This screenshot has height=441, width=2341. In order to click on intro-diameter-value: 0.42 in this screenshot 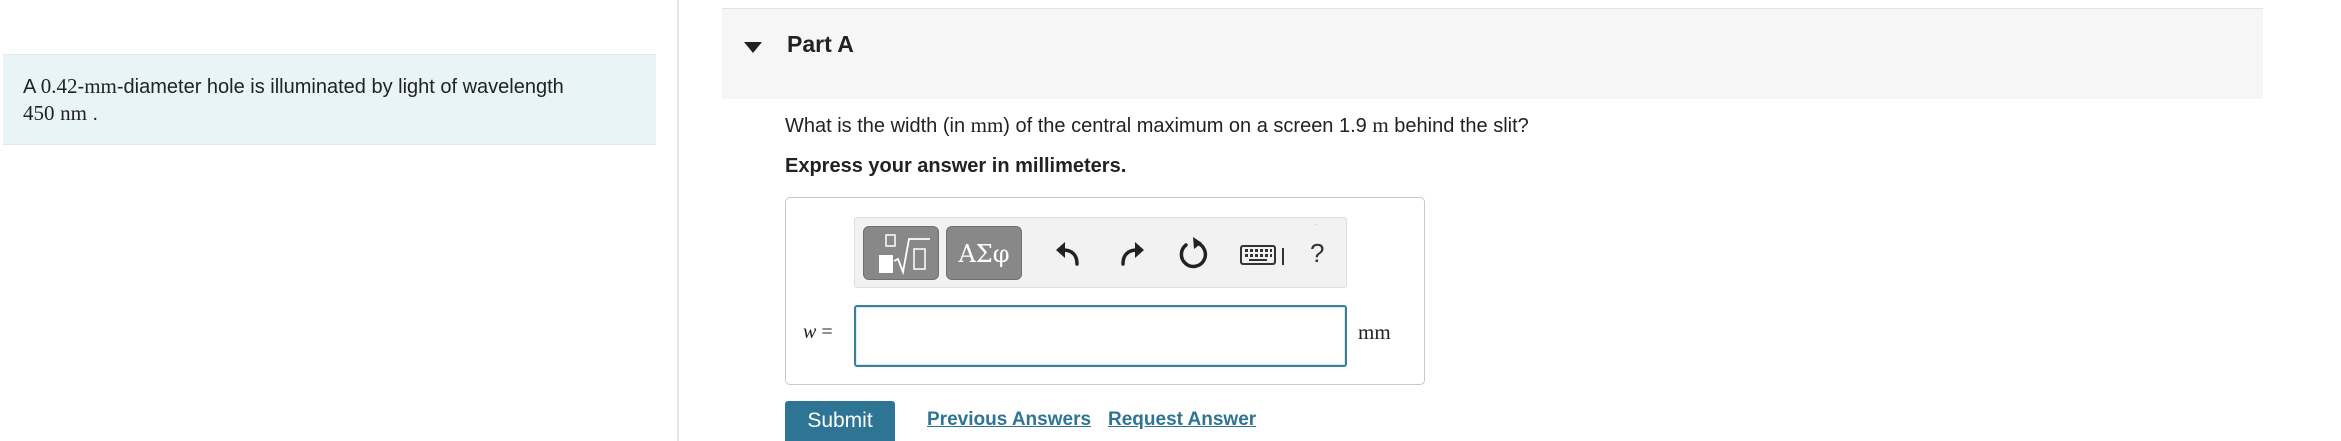, I will do `click(59, 86)`.